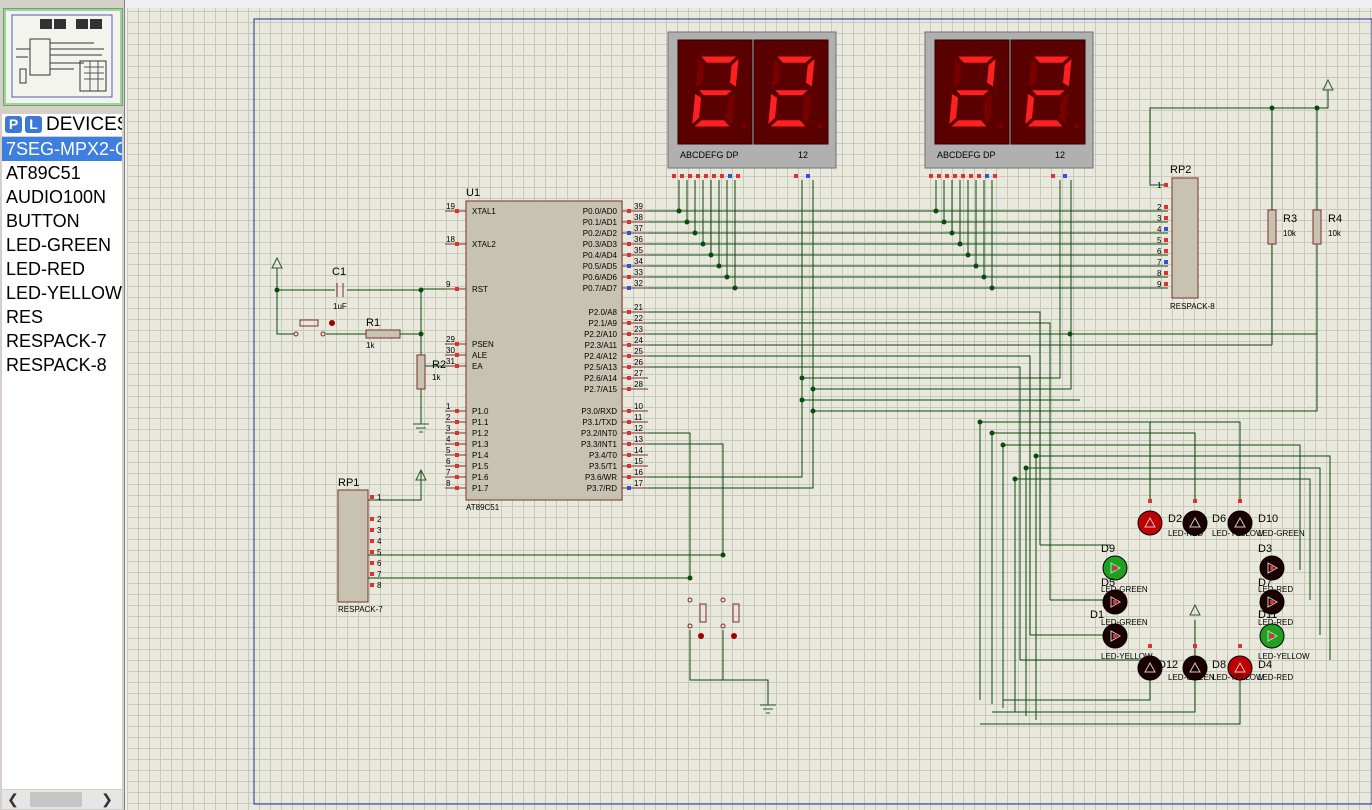  I want to click on device-list-scrollbar: ❮ ❯, so click(62, 799).